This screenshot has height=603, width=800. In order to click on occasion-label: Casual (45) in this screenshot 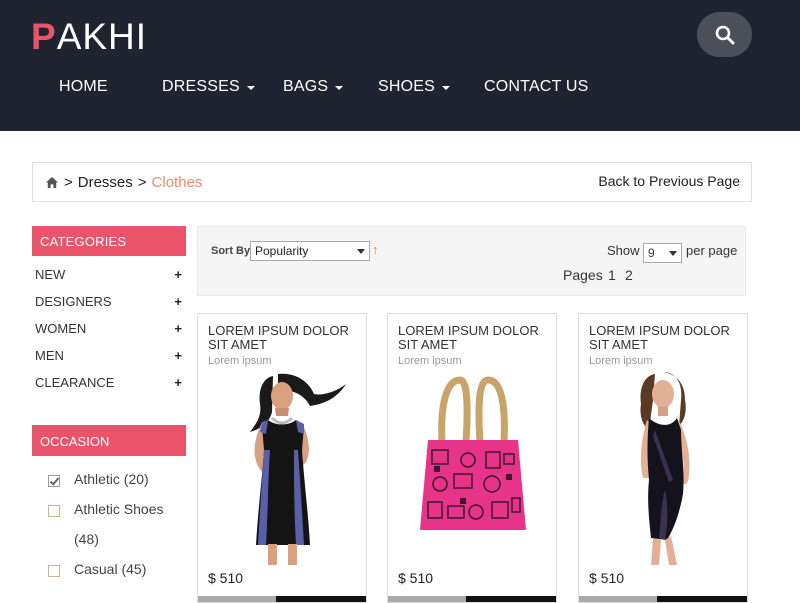, I will do `click(110, 569)`.